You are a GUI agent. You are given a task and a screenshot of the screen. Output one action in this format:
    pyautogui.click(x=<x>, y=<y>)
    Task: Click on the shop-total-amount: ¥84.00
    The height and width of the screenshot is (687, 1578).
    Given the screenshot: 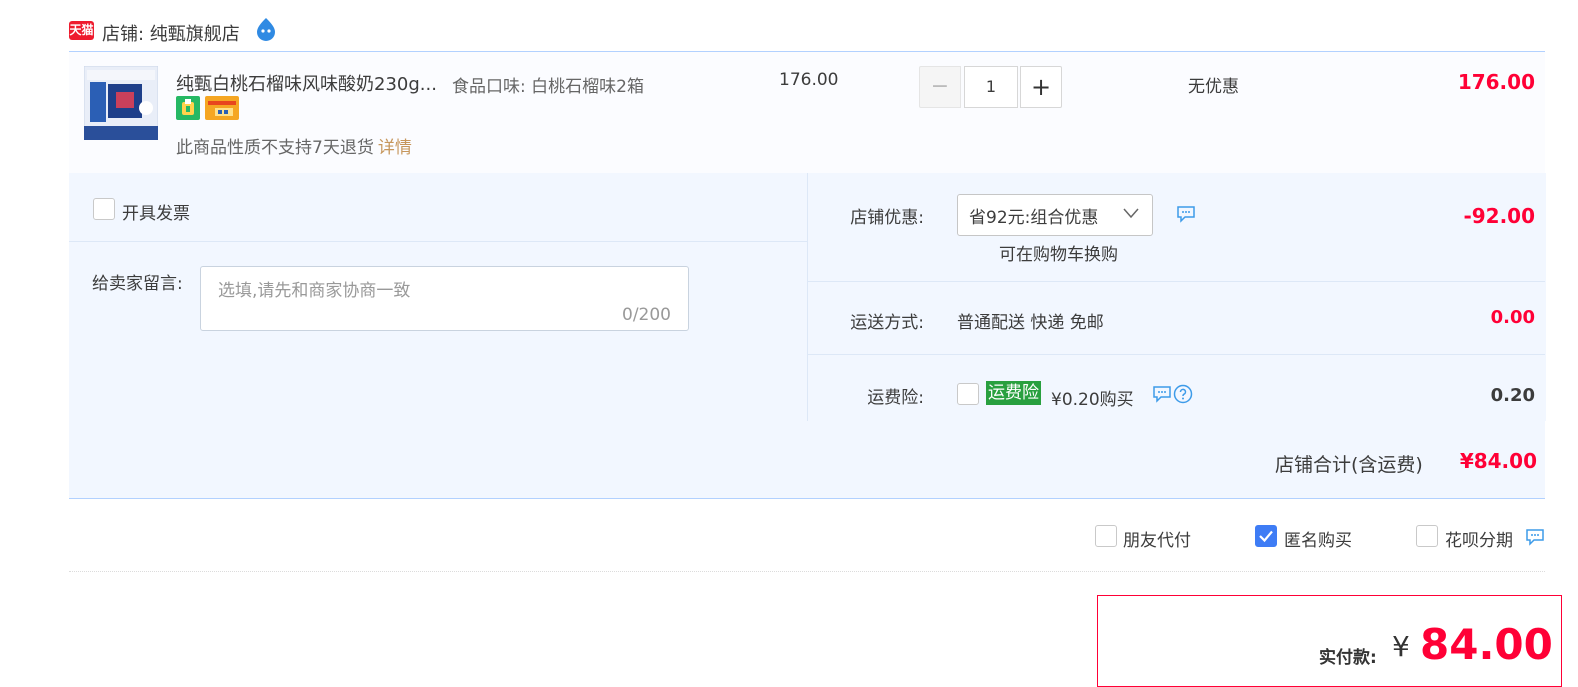 What is the action you would take?
    pyautogui.click(x=1498, y=461)
    